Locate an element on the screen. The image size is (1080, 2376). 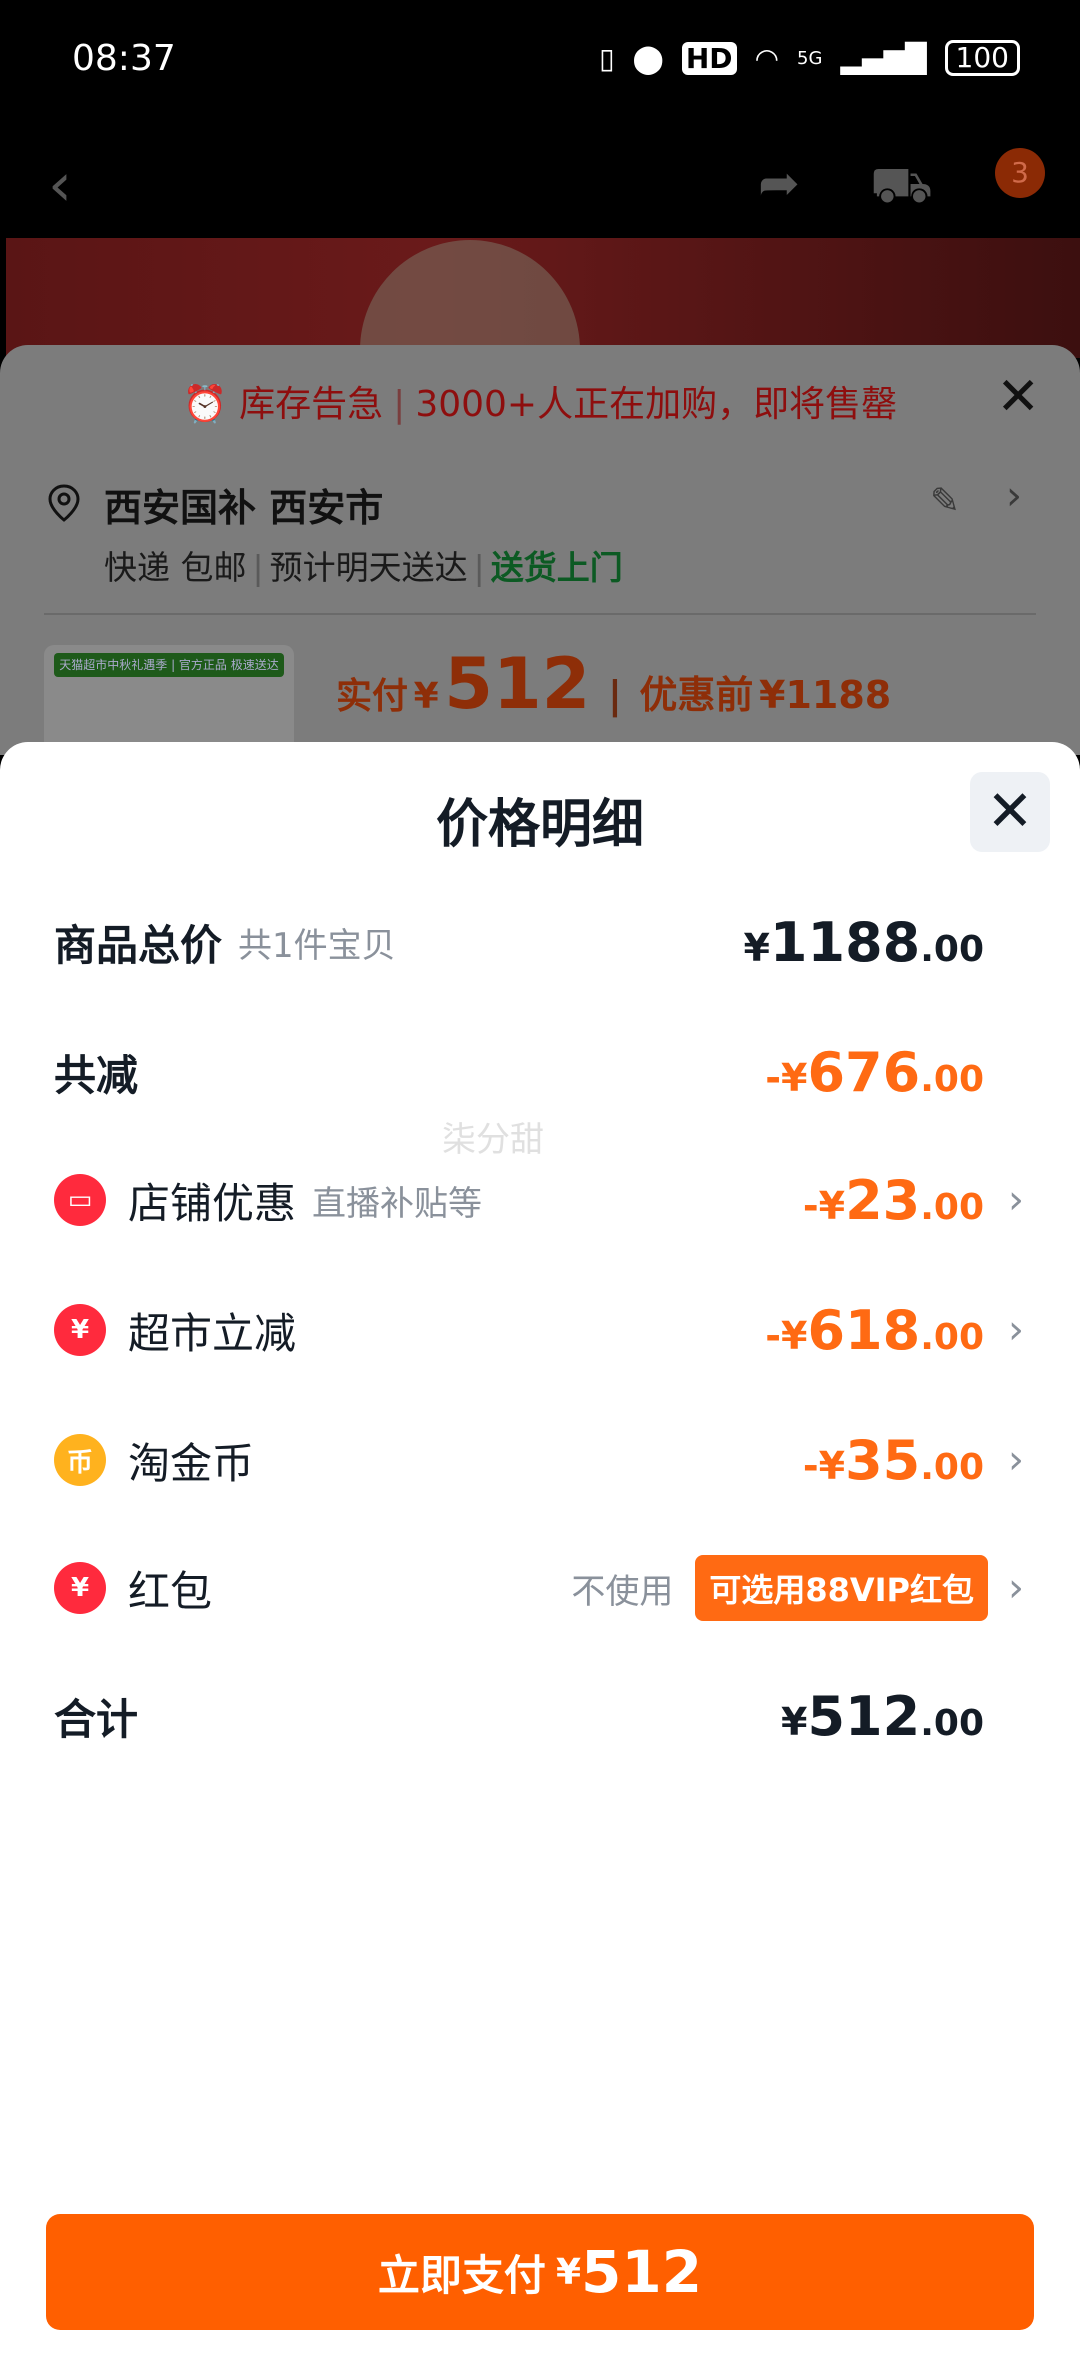
market-label: 超市立减 is located at coordinates (212, 1333).